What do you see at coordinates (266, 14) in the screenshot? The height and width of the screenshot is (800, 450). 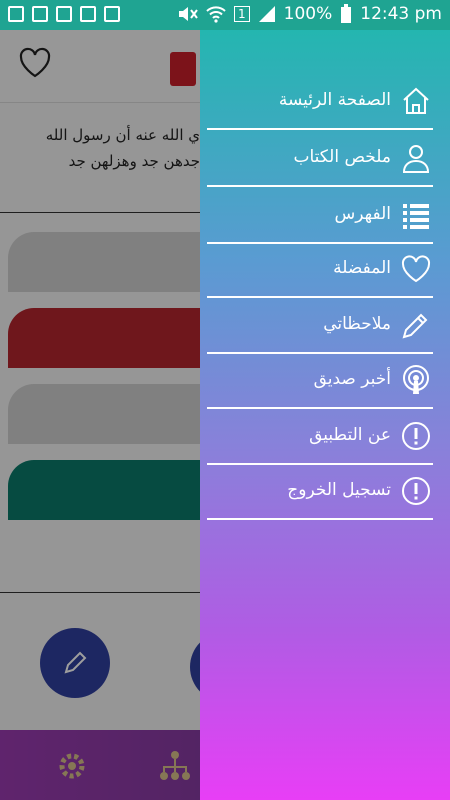 I see `signal-icon` at bounding box center [266, 14].